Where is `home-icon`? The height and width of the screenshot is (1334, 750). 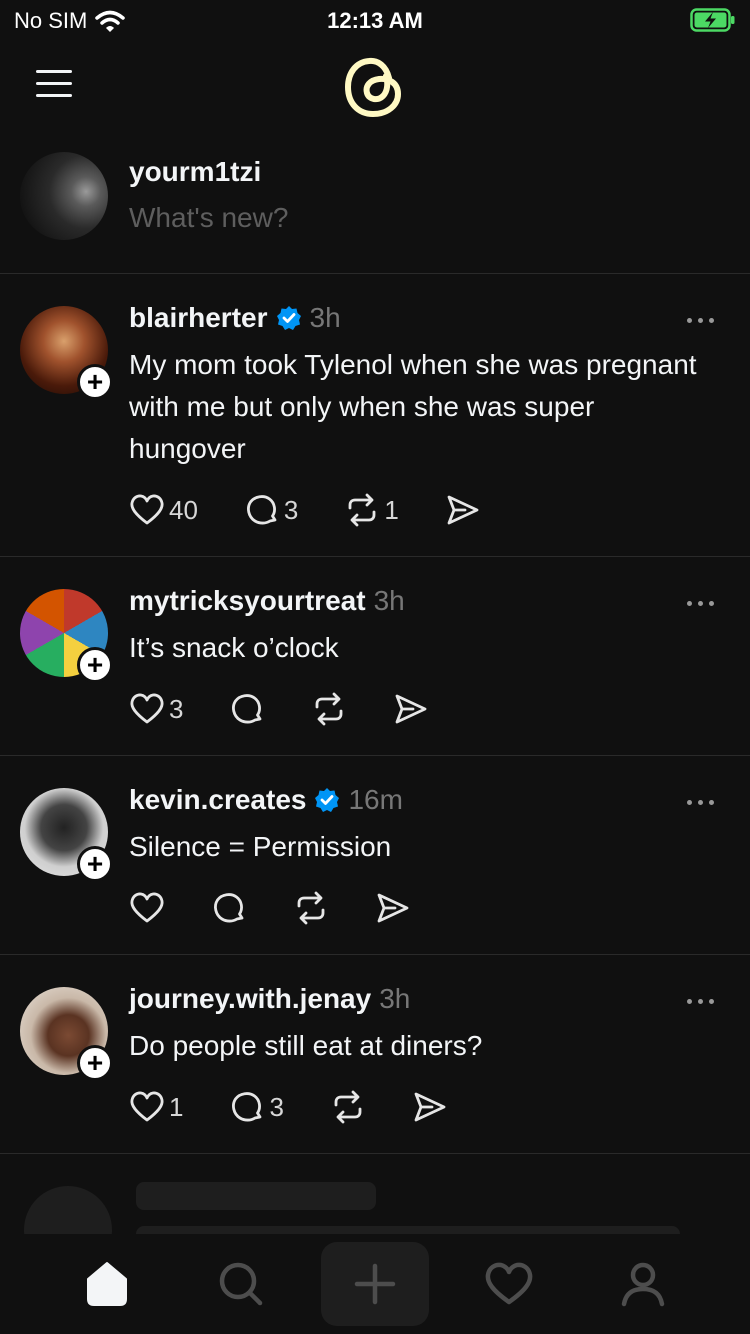 home-icon is located at coordinates (107, 1284).